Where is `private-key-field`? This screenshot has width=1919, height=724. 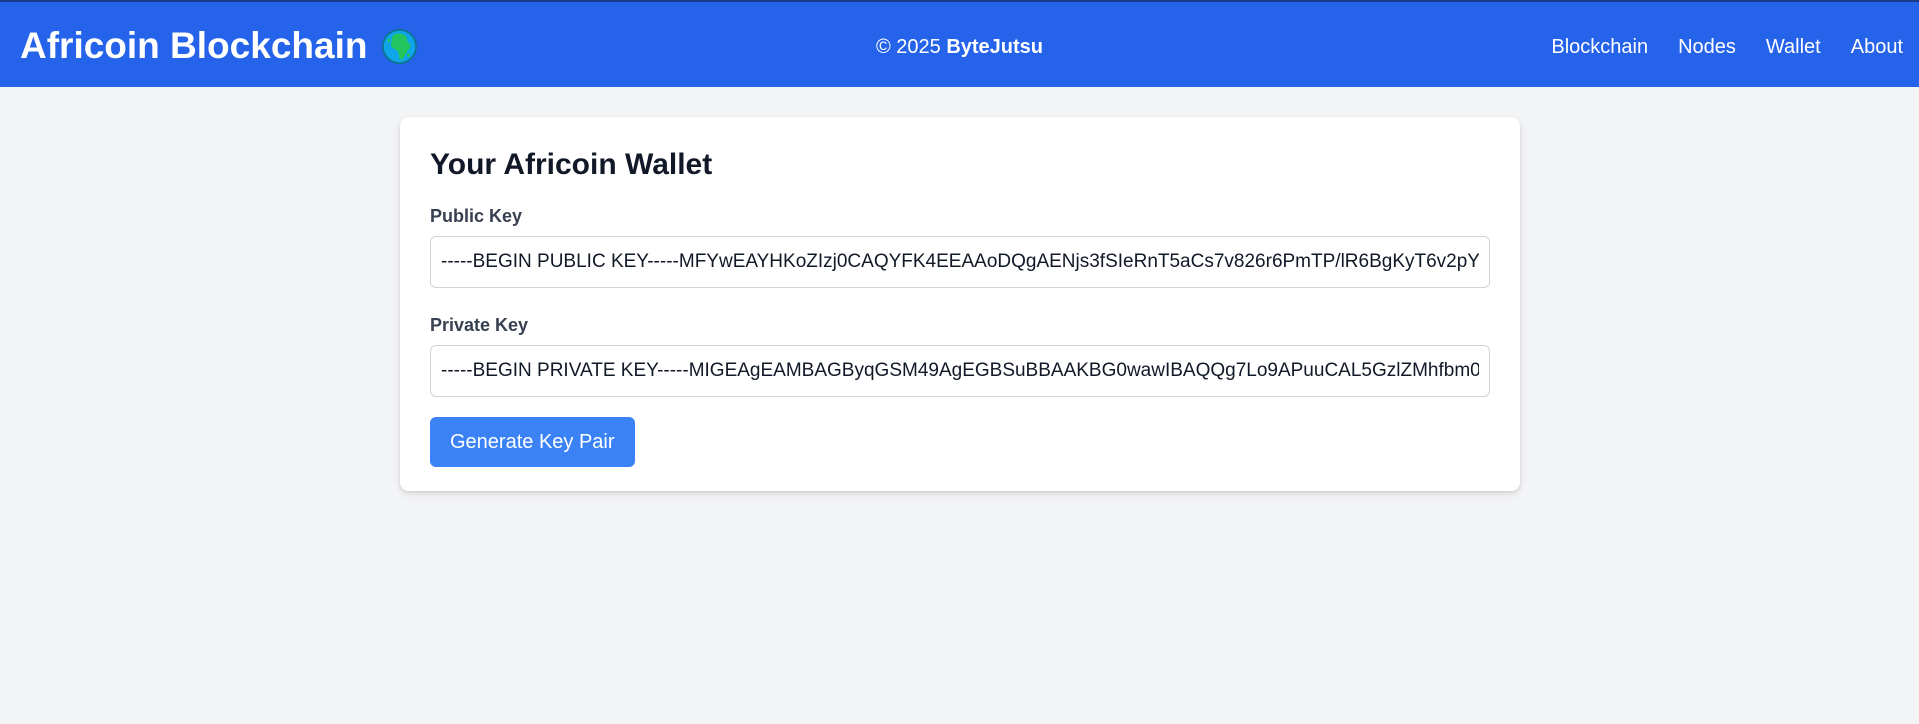
private-key-field is located at coordinates (960, 371).